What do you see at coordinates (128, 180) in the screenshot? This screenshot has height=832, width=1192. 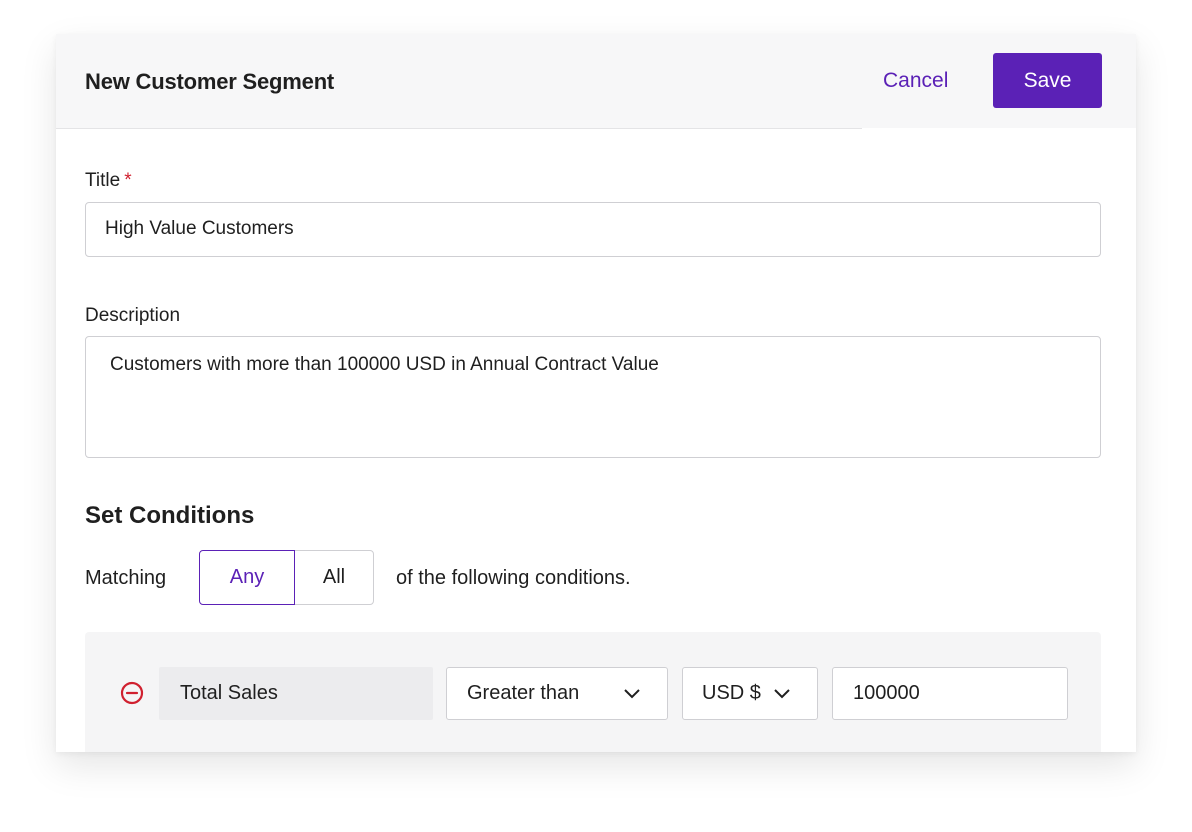 I see `required-marker: *` at bounding box center [128, 180].